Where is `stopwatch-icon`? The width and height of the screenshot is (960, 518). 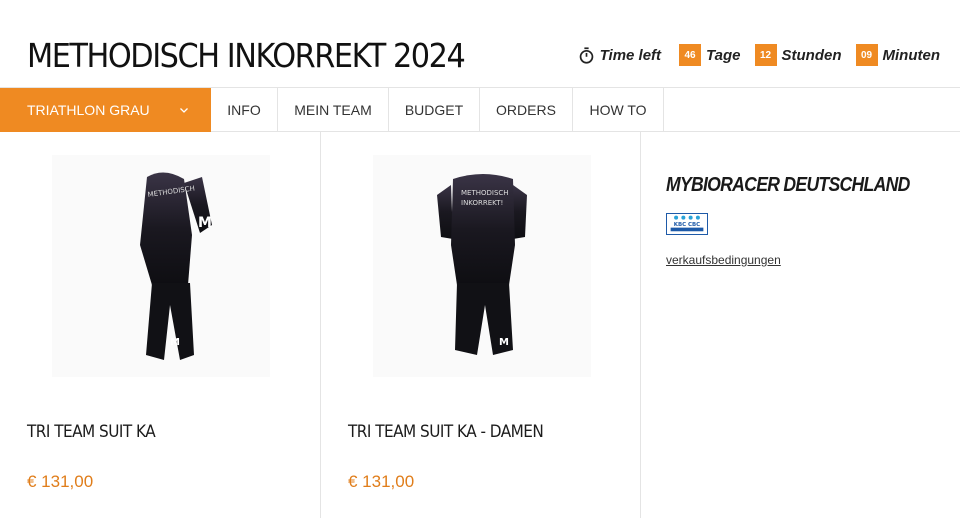
stopwatch-icon is located at coordinates (586, 55).